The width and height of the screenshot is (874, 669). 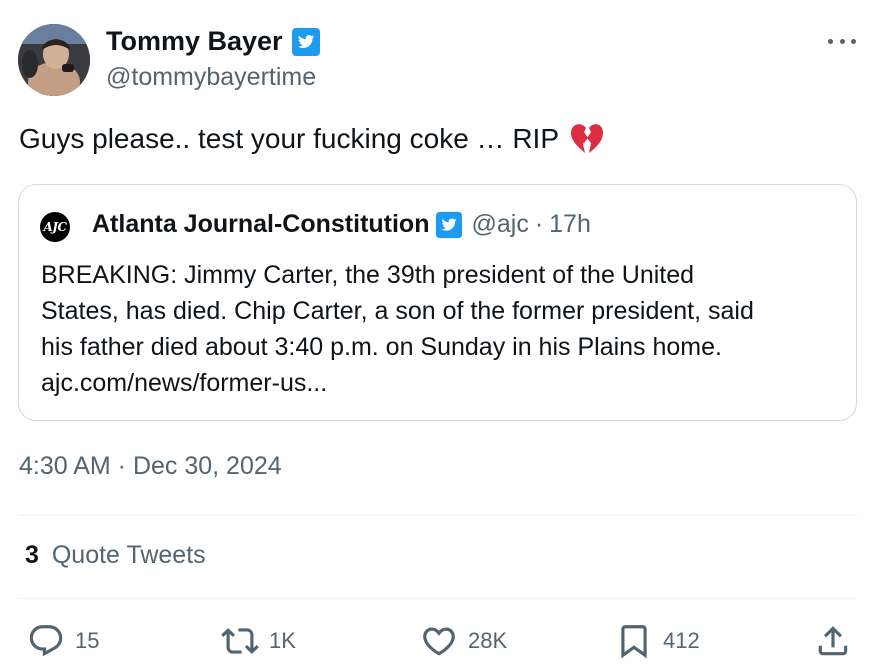 I want to click on author-handle: @tommybayertime, so click(x=211, y=77).